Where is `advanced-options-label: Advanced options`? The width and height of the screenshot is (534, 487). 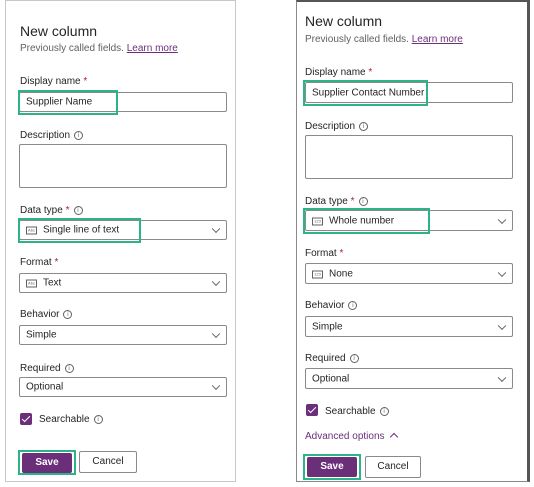 advanced-options-label: Advanced options is located at coordinates (345, 436).